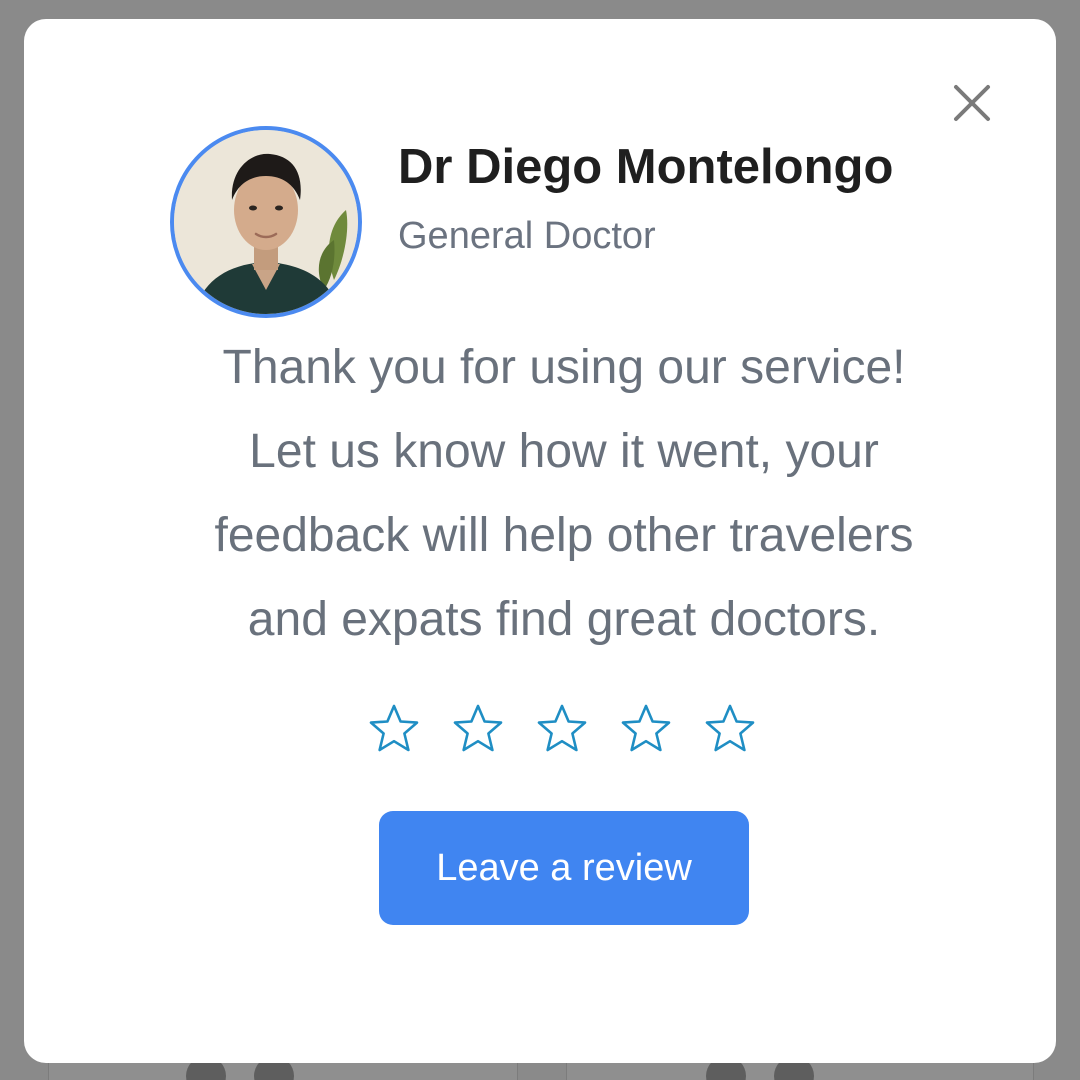 The width and height of the screenshot is (1080, 1080). Describe the element at coordinates (564, 451) in the screenshot. I see `message-line: Let us know how it went, your` at that location.